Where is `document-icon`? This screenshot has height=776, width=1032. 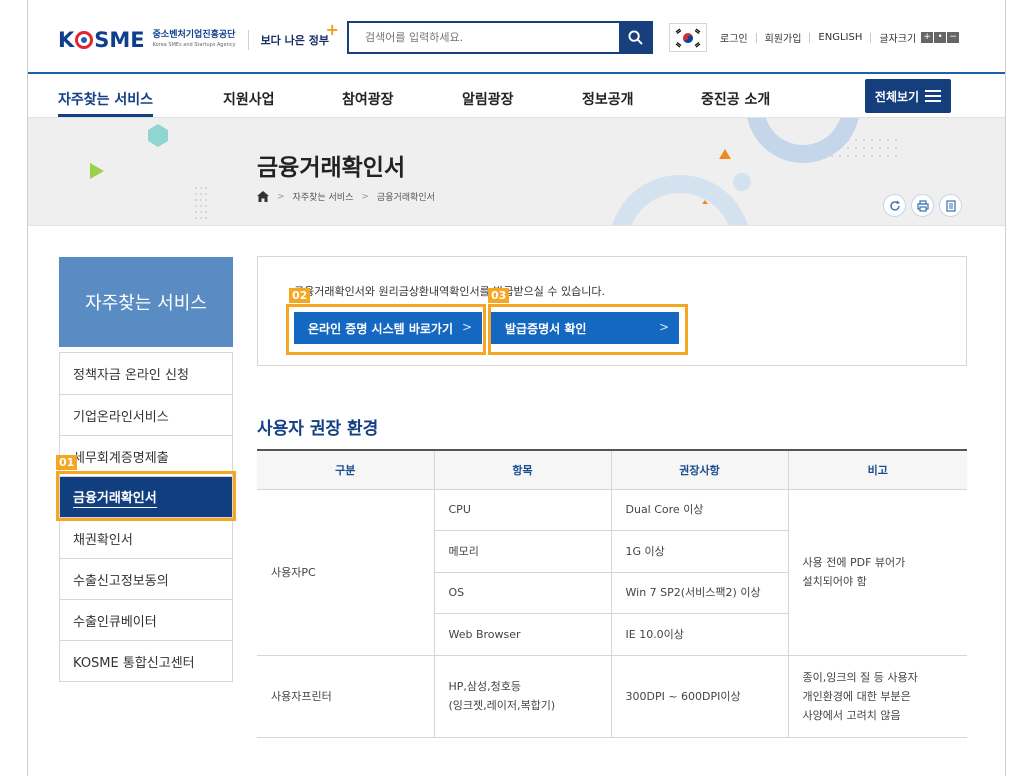 document-icon is located at coordinates (950, 205).